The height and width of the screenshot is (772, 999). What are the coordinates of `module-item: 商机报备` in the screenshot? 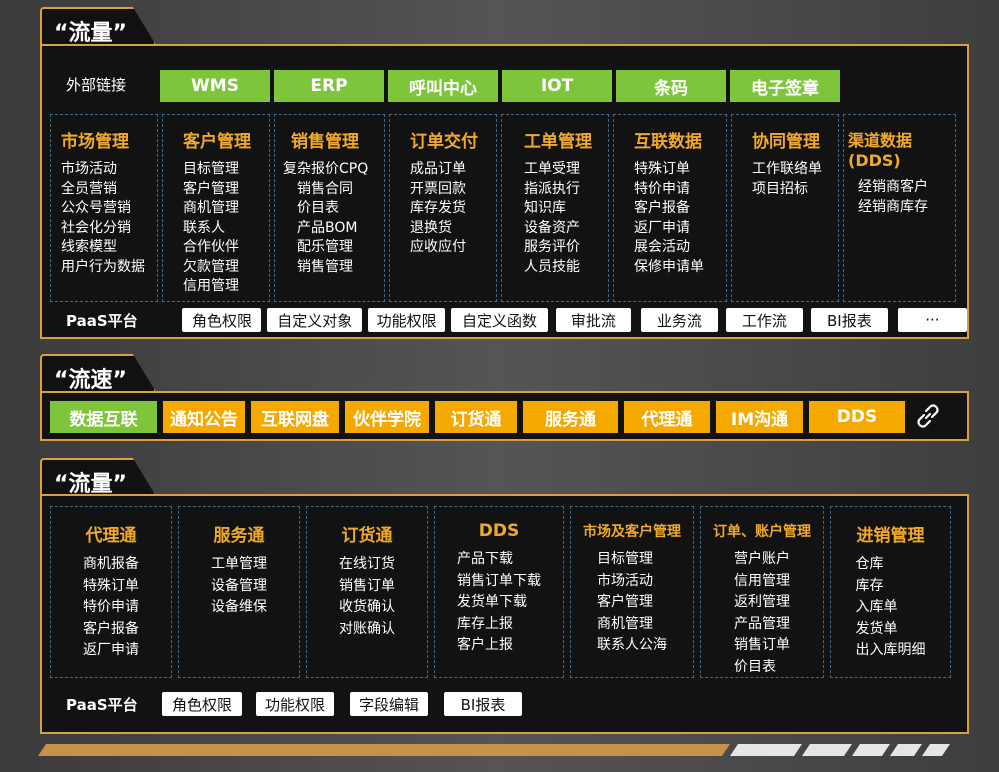 It's located at (111, 565).